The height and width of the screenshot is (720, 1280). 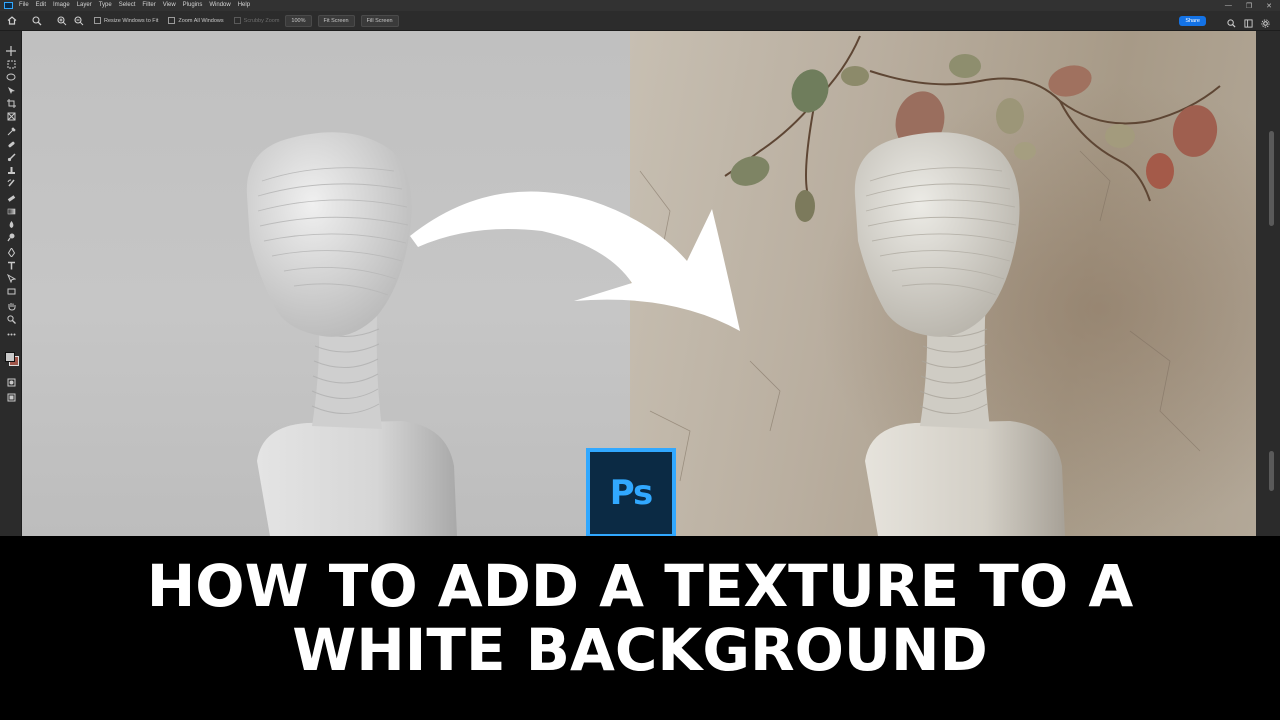 What do you see at coordinates (11, 252) in the screenshot?
I see `pen-tool-icon` at bounding box center [11, 252].